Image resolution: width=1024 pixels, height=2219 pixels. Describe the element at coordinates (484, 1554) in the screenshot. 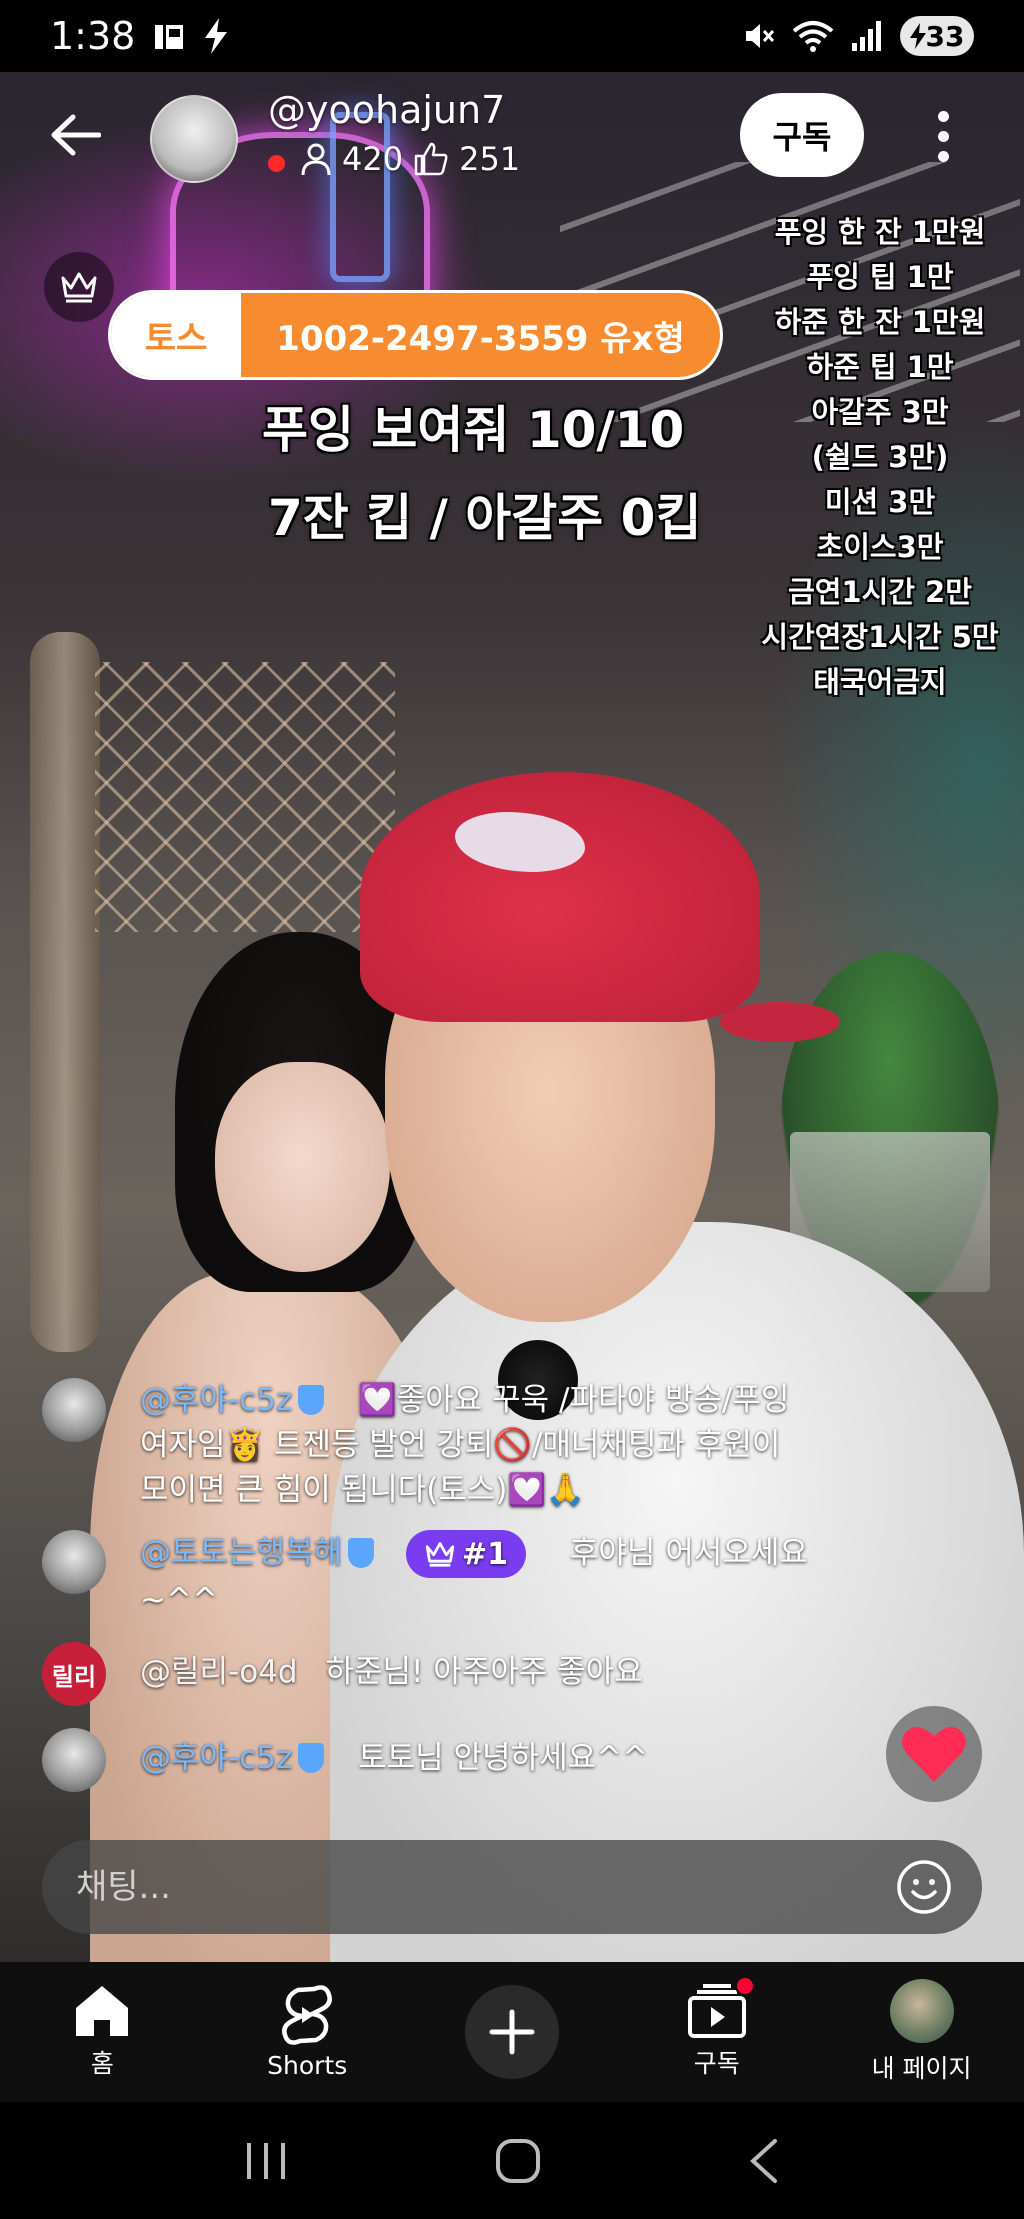

I see `rank-label: #1` at that location.